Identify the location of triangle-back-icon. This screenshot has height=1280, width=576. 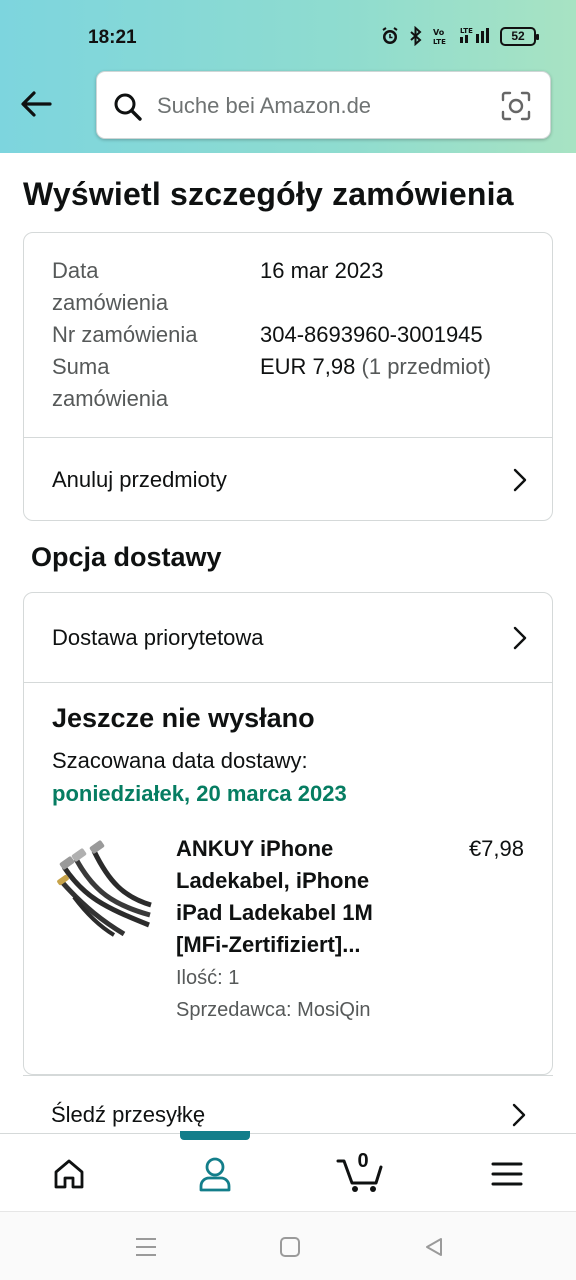
(434, 1247).